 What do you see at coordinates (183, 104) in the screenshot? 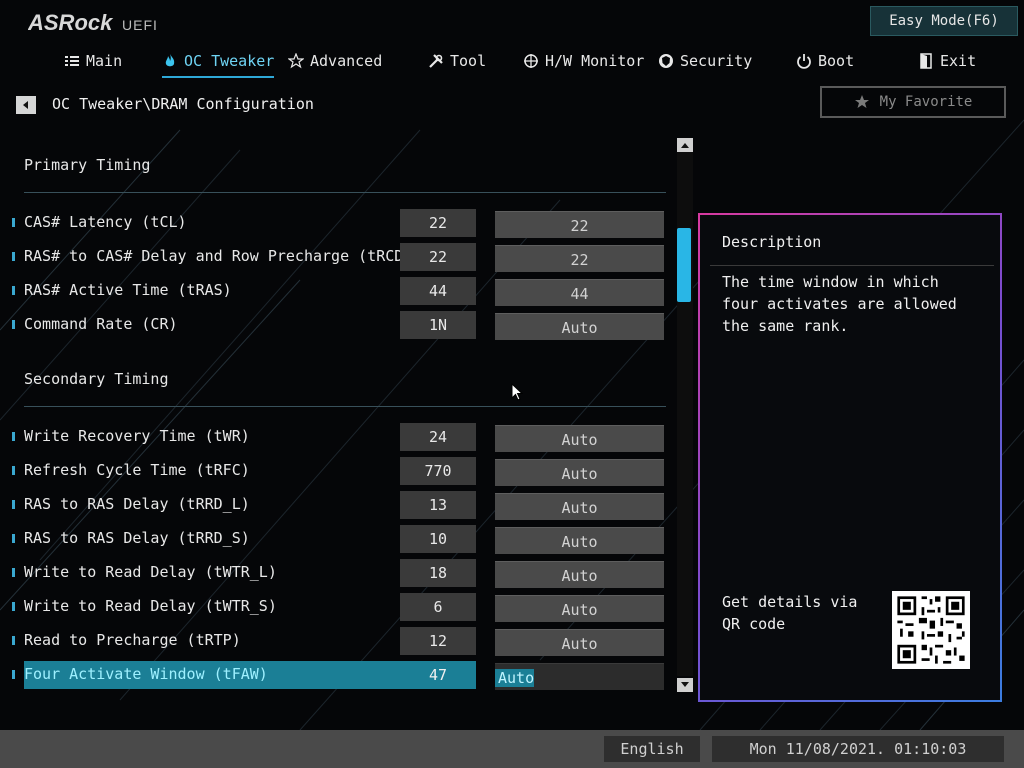
I see `breadcrumb: OC Tweaker\DRAM Configuration` at bounding box center [183, 104].